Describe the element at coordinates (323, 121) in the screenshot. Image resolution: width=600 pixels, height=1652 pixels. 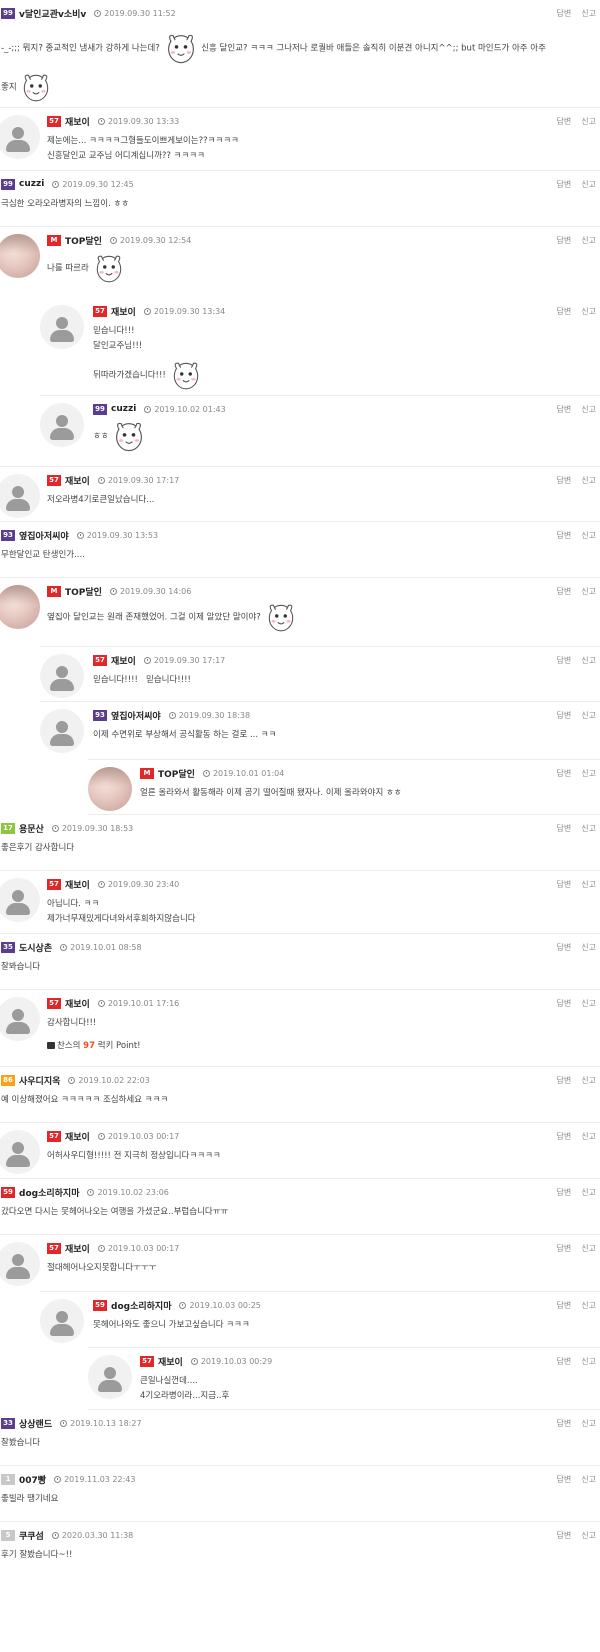
I see `comment-header: 57 재보이 2019.09.30 13:33` at that location.